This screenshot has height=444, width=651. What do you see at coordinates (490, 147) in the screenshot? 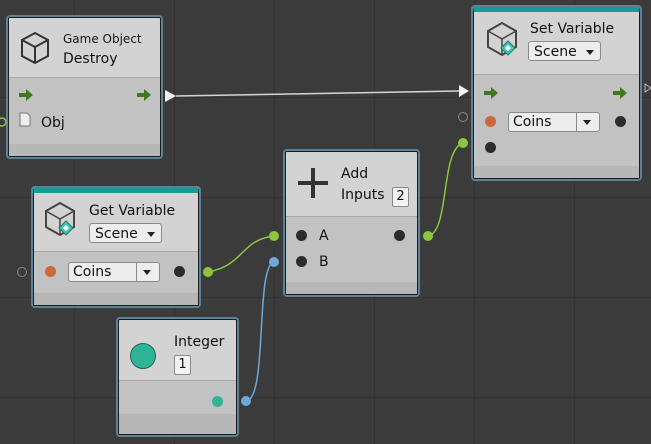
I see `value-input-port` at bounding box center [490, 147].